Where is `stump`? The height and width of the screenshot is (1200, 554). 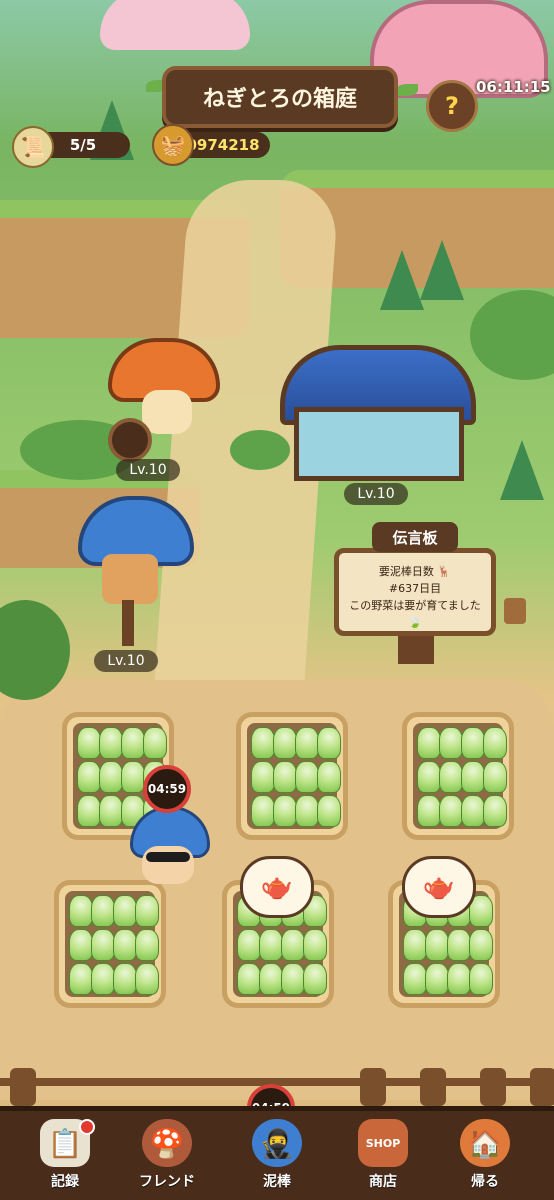 stump is located at coordinates (515, 611).